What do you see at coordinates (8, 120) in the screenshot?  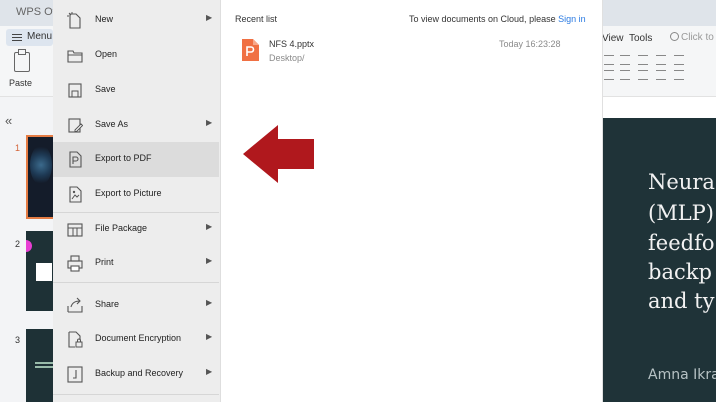 I see `double-chevron-left-icon: «` at bounding box center [8, 120].